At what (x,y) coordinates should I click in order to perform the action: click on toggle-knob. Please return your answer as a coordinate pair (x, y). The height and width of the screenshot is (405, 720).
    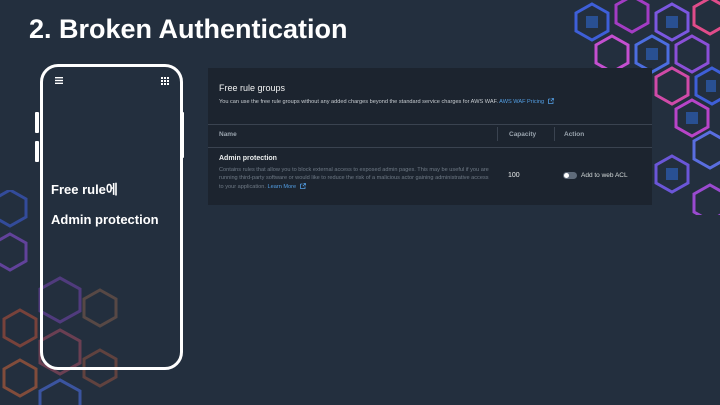
    Looking at the image, I should click on (566, 175).